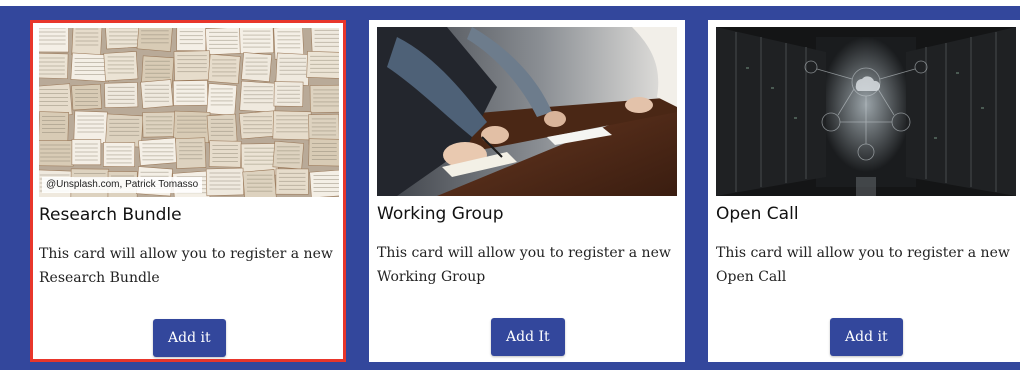 This screenshot has height=370, width=1020. What do you see at coordinates (440, 214) in the screenshot?
I see `card-title: Working Group` at bounding box center [440, 214].